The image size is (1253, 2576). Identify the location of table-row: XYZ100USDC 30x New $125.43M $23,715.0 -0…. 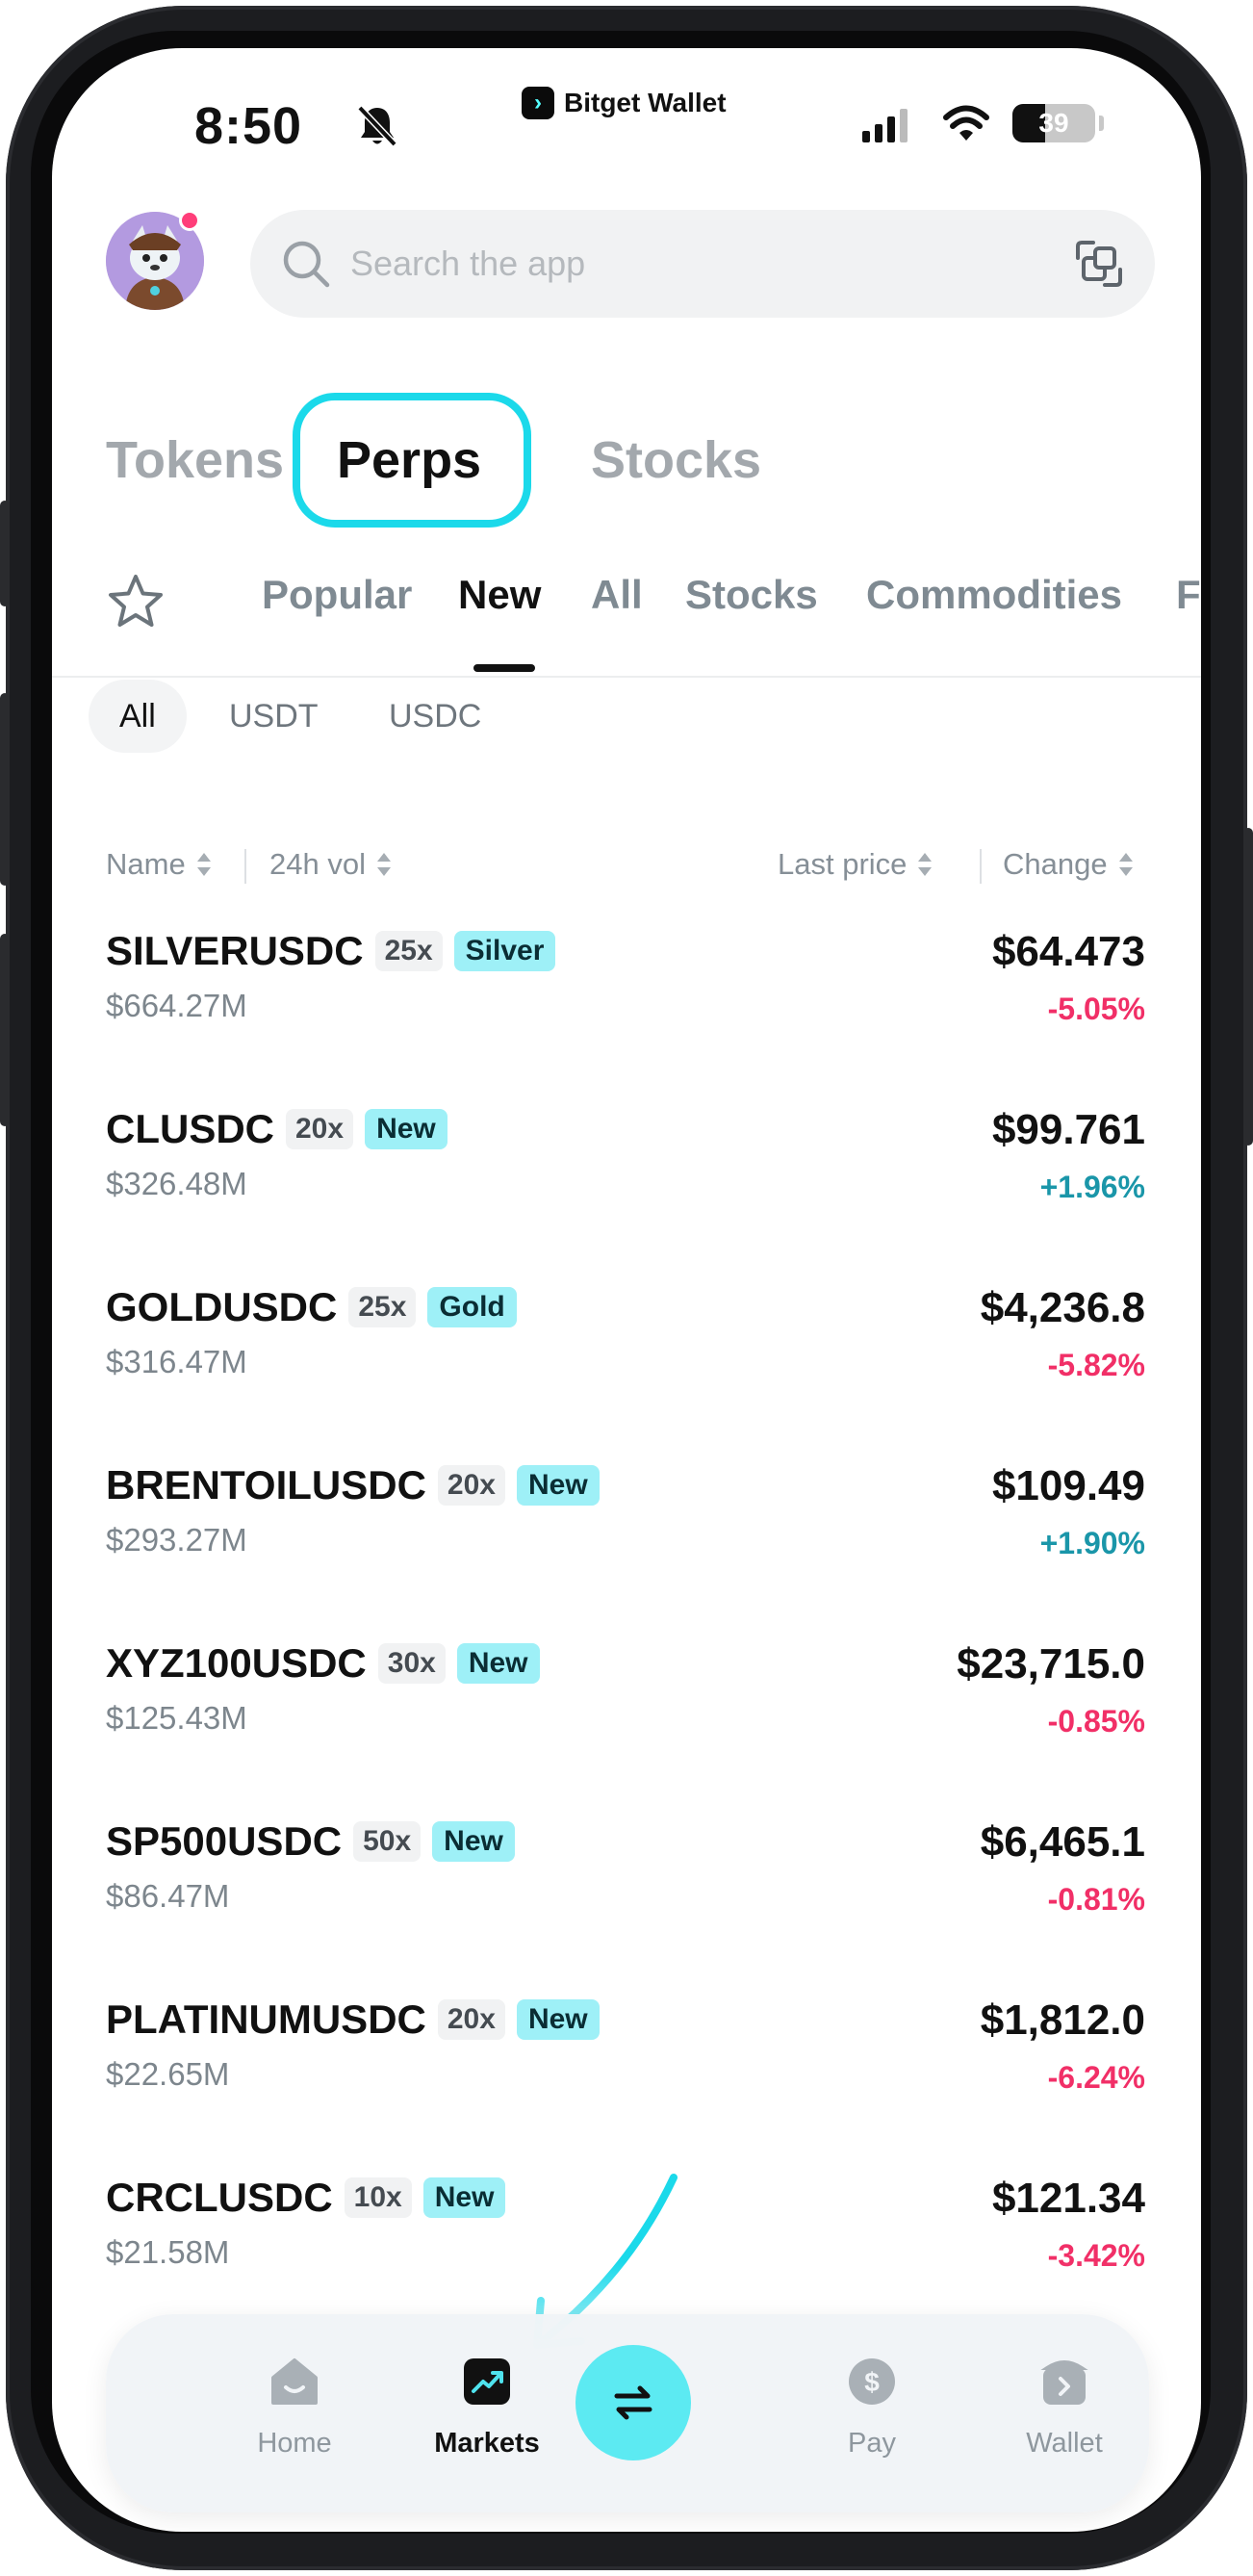
(626, 1725).